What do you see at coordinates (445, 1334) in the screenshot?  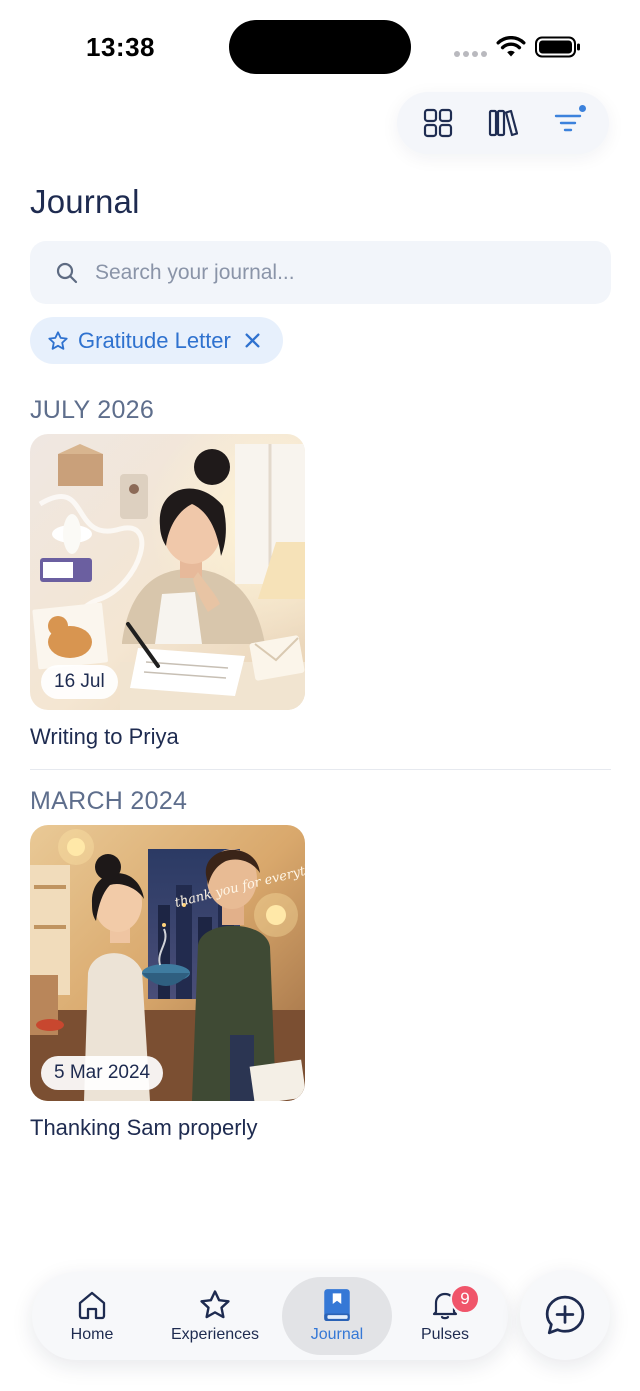 I see `tab-label: Pulses` at bounding box center [445, 1334].